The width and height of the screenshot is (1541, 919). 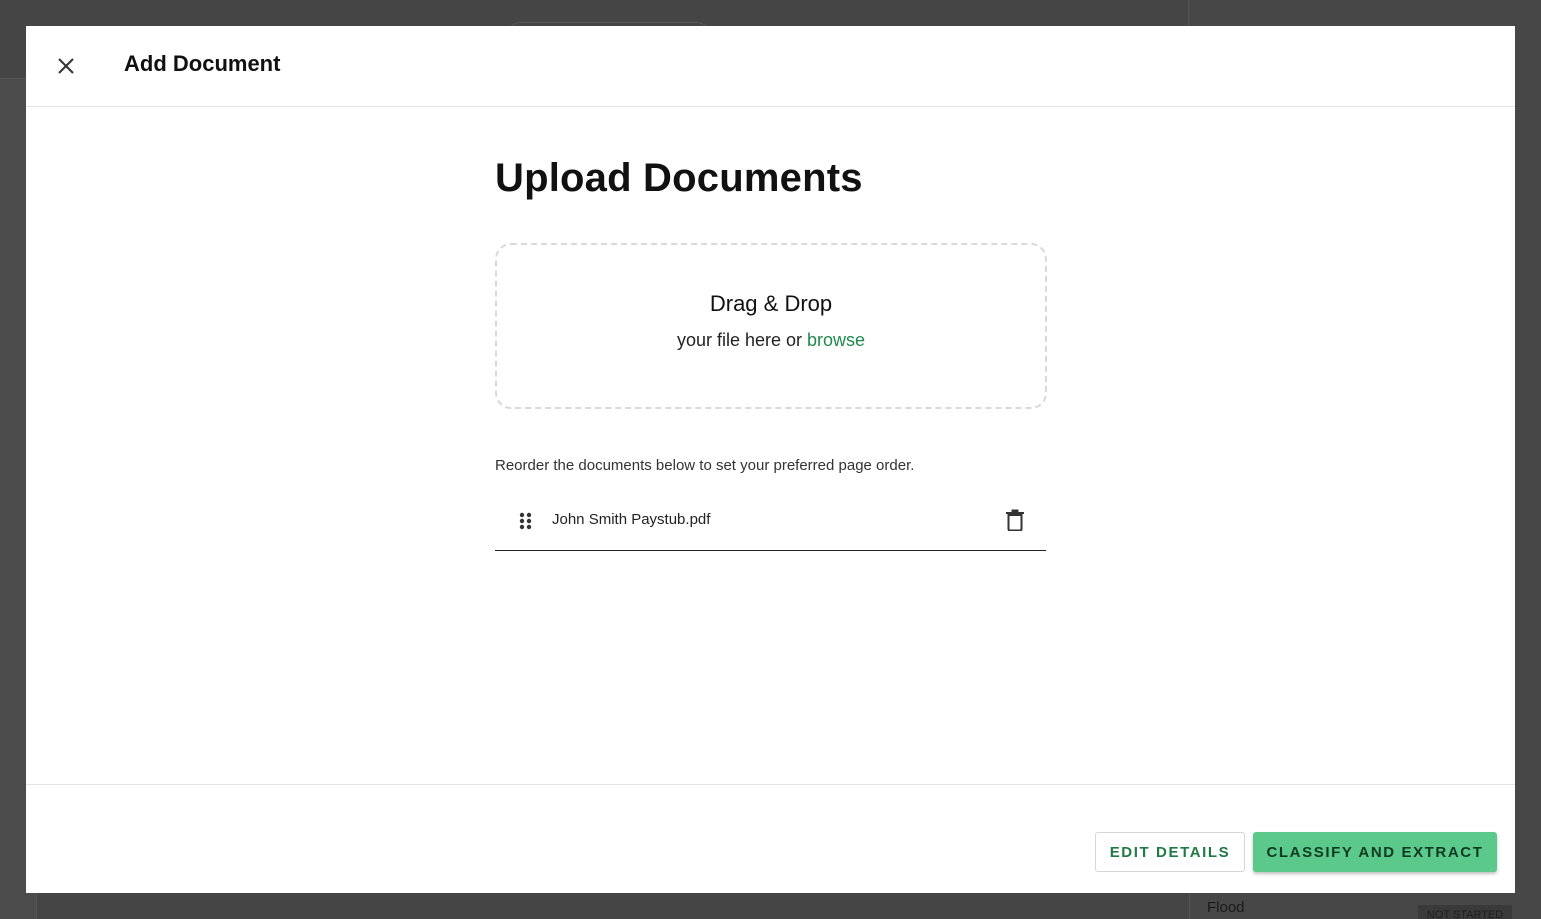 I want to click on page-title: Upload Documents, so click(x=679, y=178).